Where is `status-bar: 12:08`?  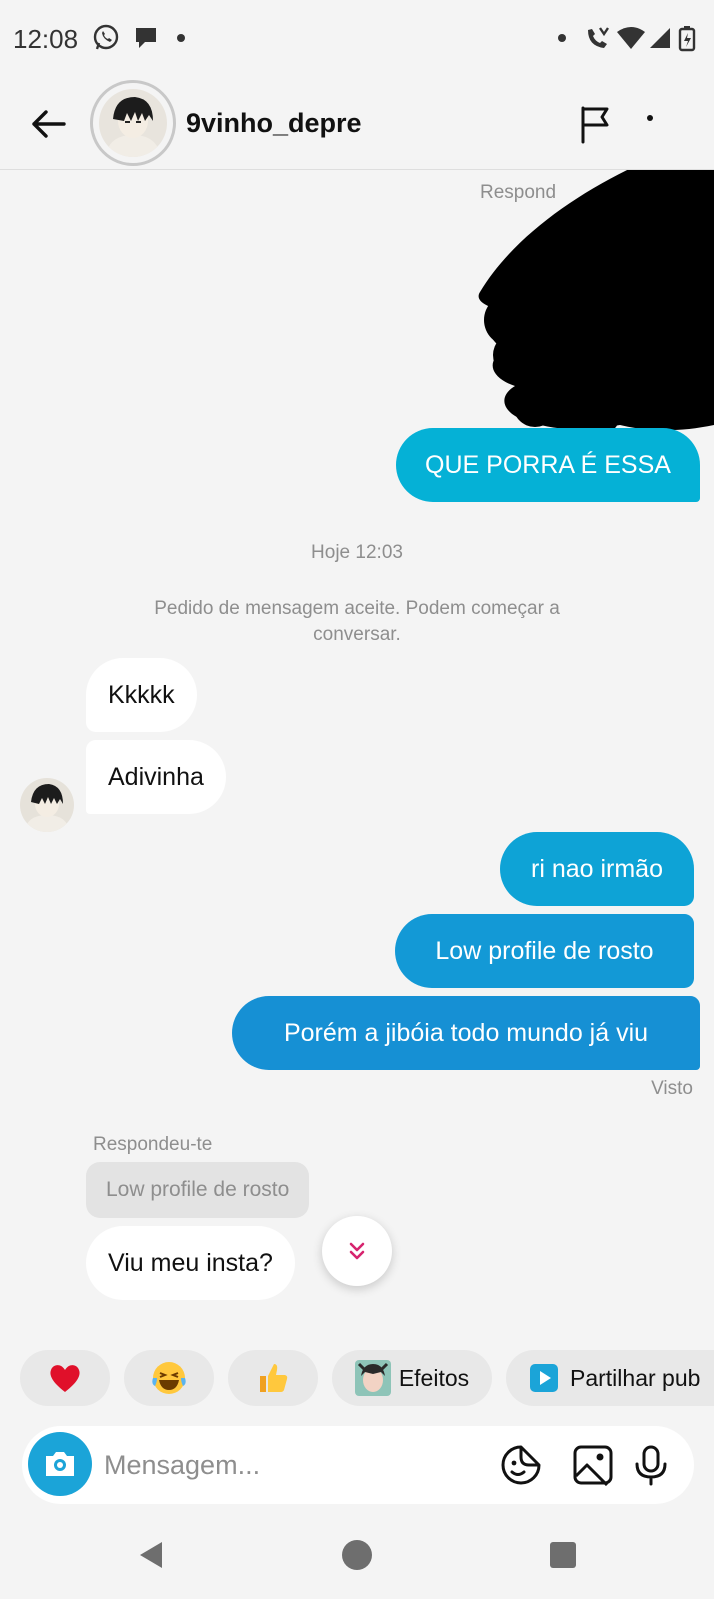
status-bar: 12:08 is located at coordinates (357, 39).